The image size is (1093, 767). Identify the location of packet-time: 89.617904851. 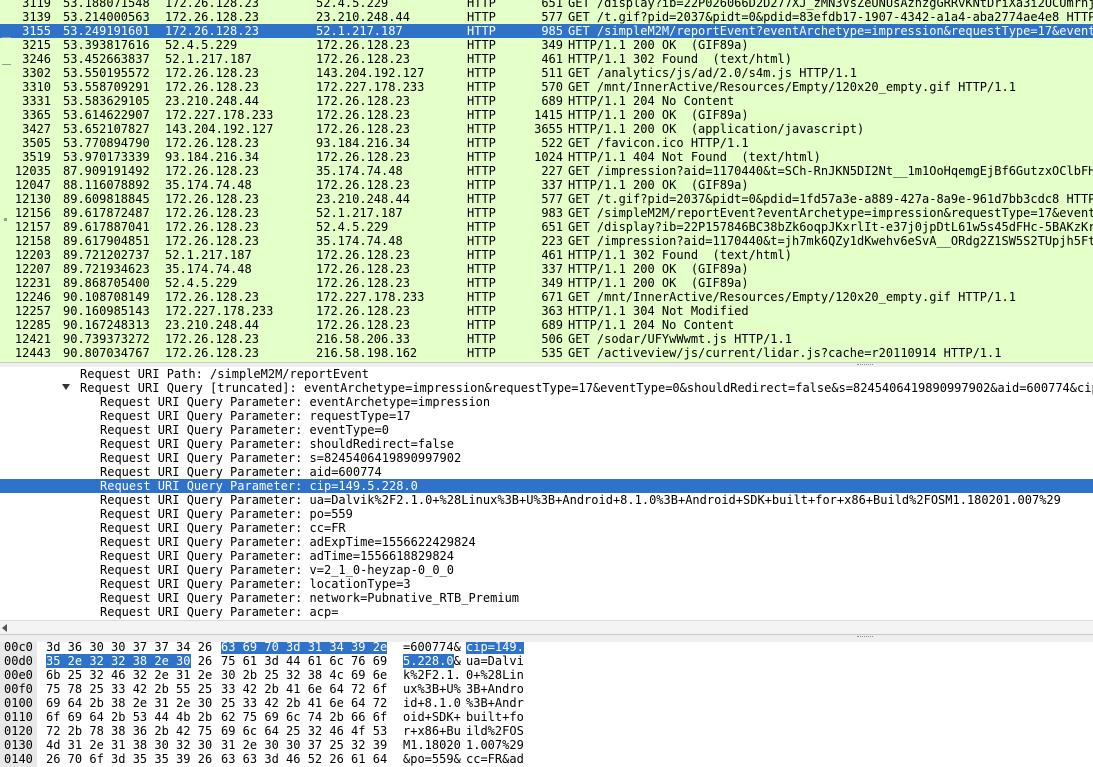
(106, 241).